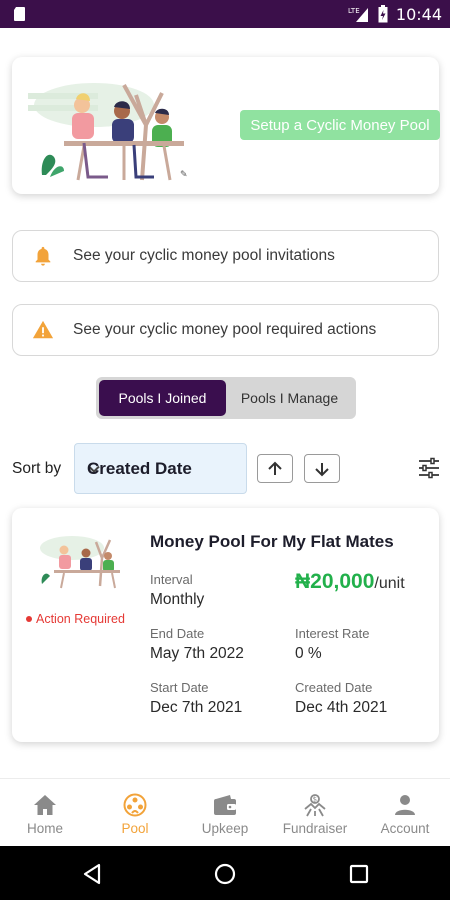  I want to click on nav-upkeep-label: Upkeep, so click(225, 828).